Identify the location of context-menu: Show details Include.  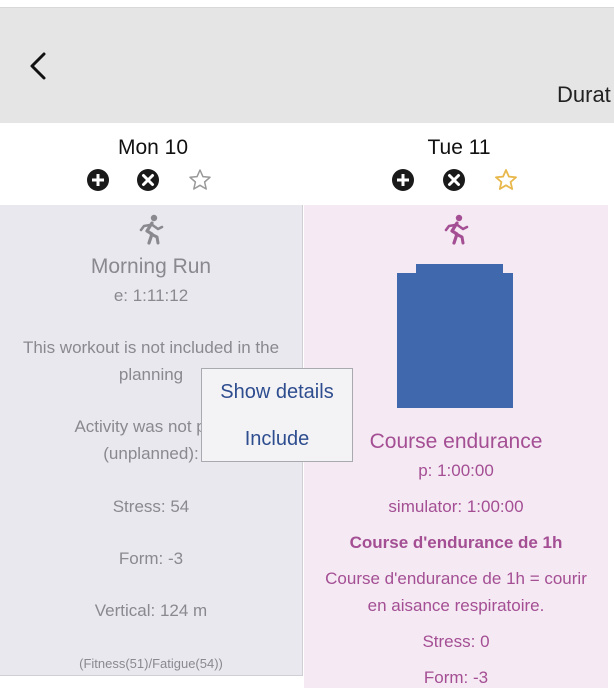
(277, 415).